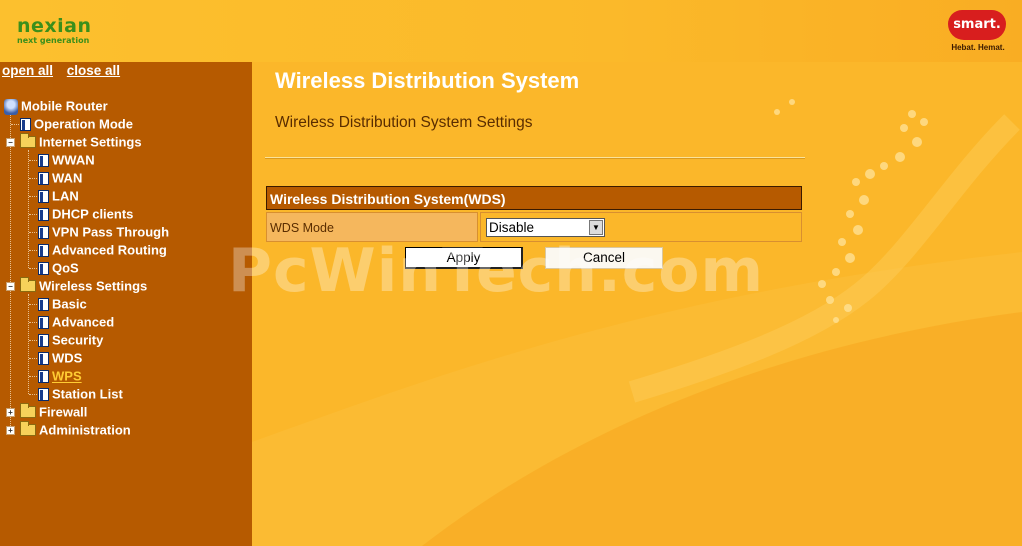 The image size is (1022, 546). I want to click on tree-root: Mobile Router, so click(56, 106).